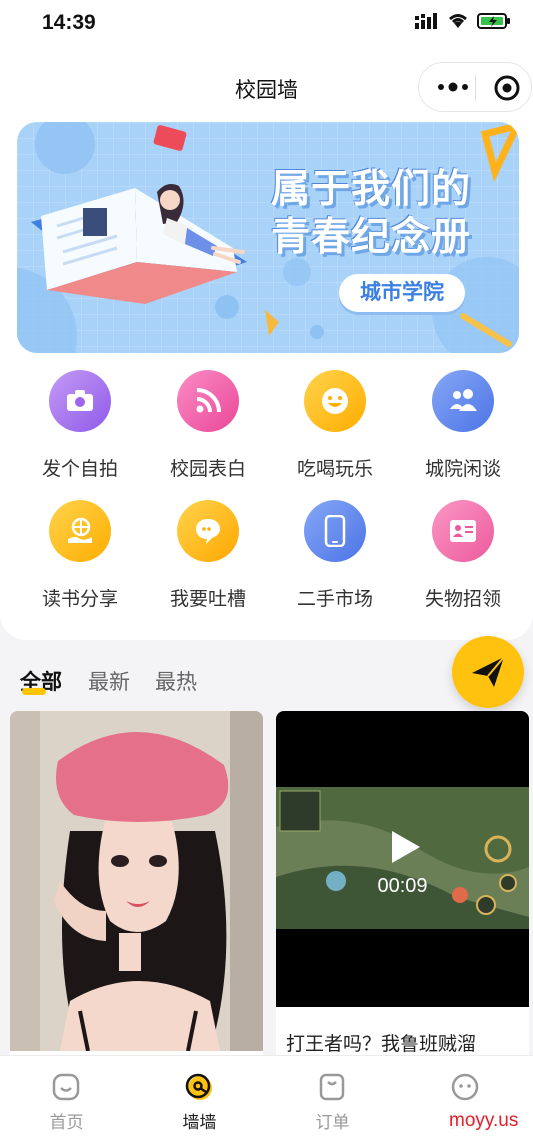 The width and height of the screenshot is (533, 1137). I want to click on category-chat: 城院闲谈, so click(463, 425).